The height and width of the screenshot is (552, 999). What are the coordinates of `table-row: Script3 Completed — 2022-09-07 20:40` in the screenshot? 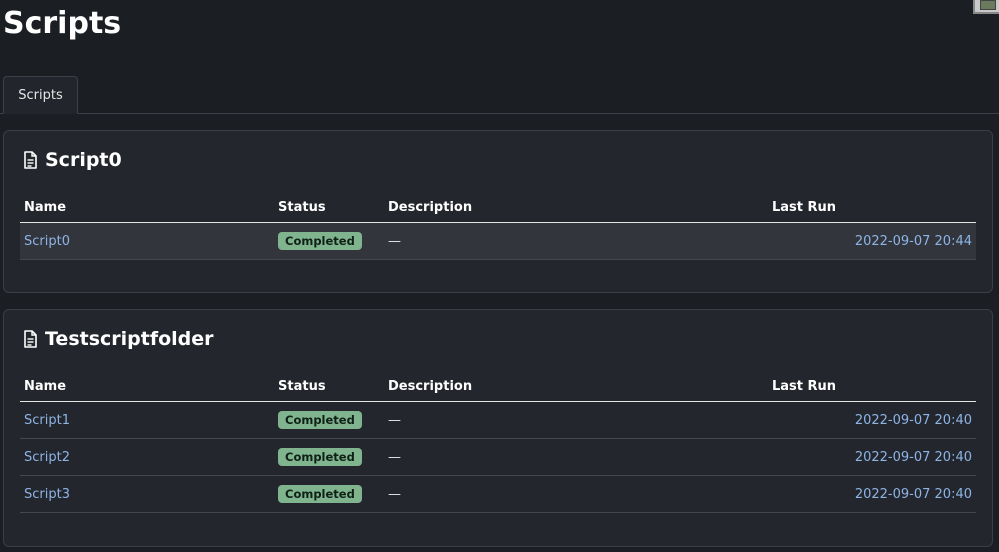 It's located at (498, 494).